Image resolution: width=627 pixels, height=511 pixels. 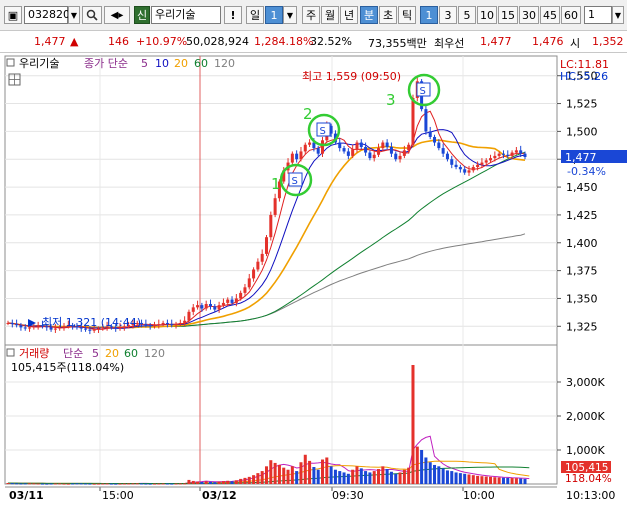 I want to click on low-price-label: 최저 1,321 (14:44), so click(x=91, y=322).